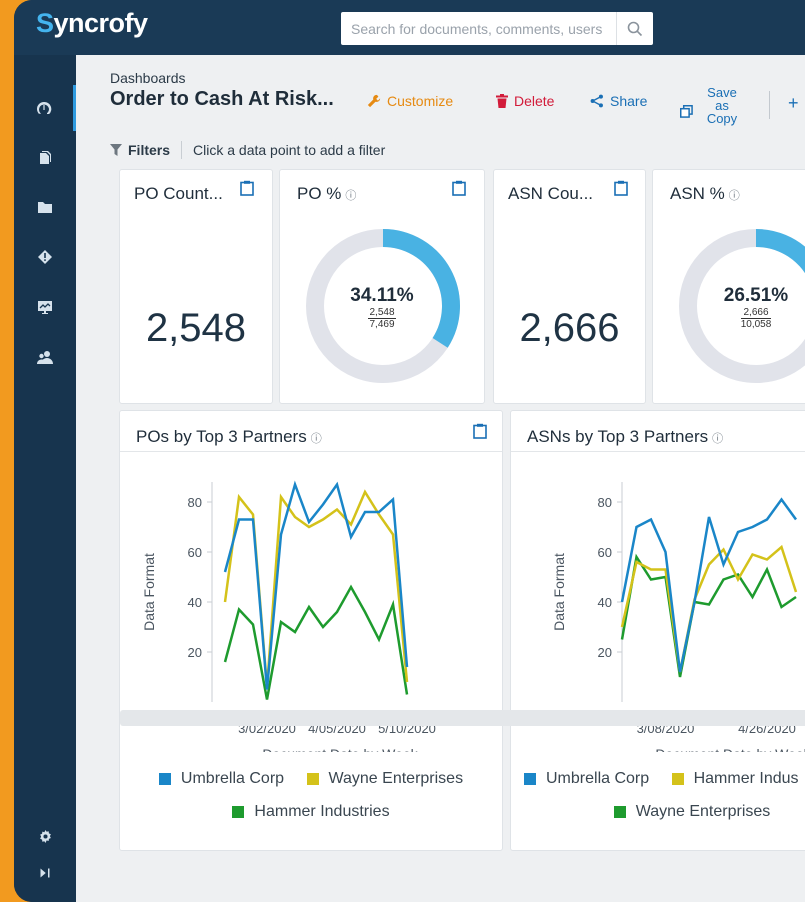 This screenshot has height=902, width=805. What do you see at coordinates (410, 101) in the screenshot?
I see `customize-button: Customize` at bounding box center [410, 101].